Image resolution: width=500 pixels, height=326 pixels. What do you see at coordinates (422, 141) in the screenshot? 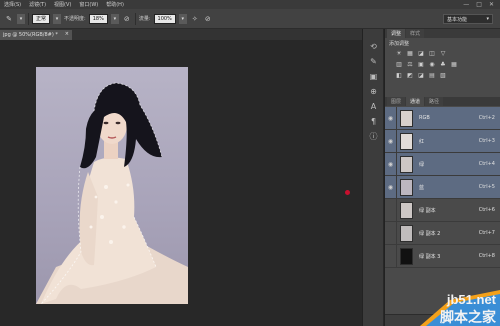
I see `channel-name: 红` at bounding box center [422, 141].